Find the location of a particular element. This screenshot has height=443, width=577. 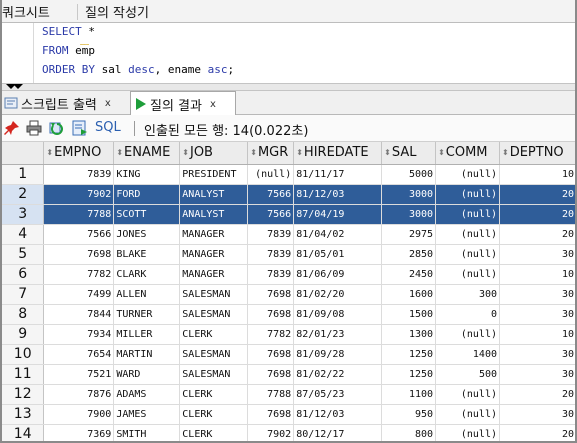

cell-mgr: 7566 is located at coordinates (271, 194).